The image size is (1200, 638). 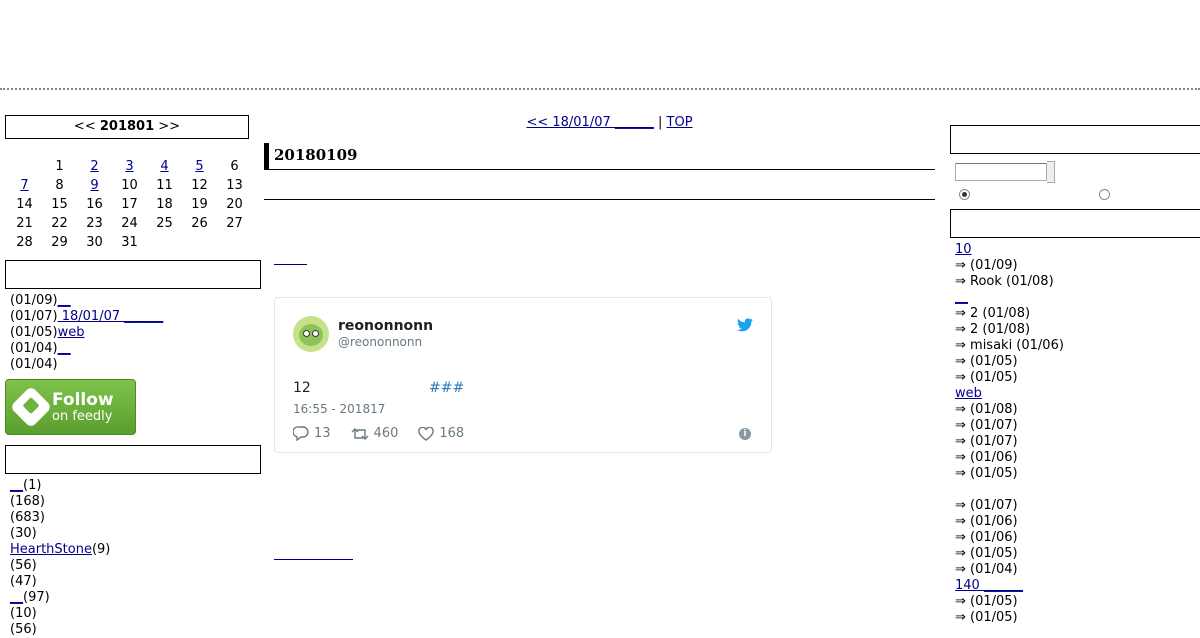 I want to click on calendar-day-link: 3, so click(x=129, y=166).